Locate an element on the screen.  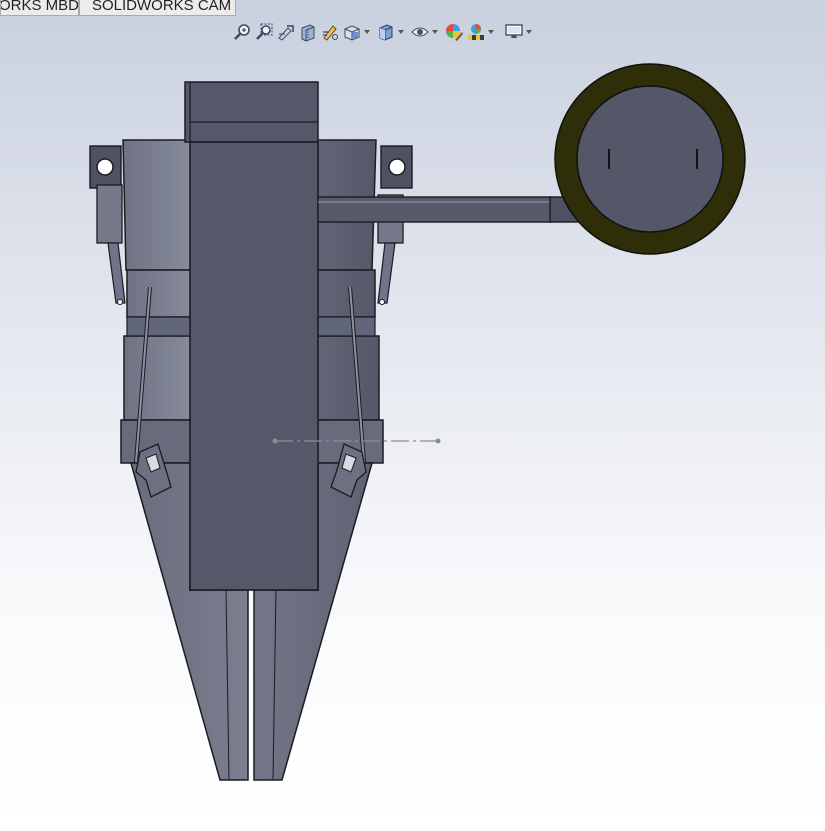
top-cap is located at coordinates (251, 112).